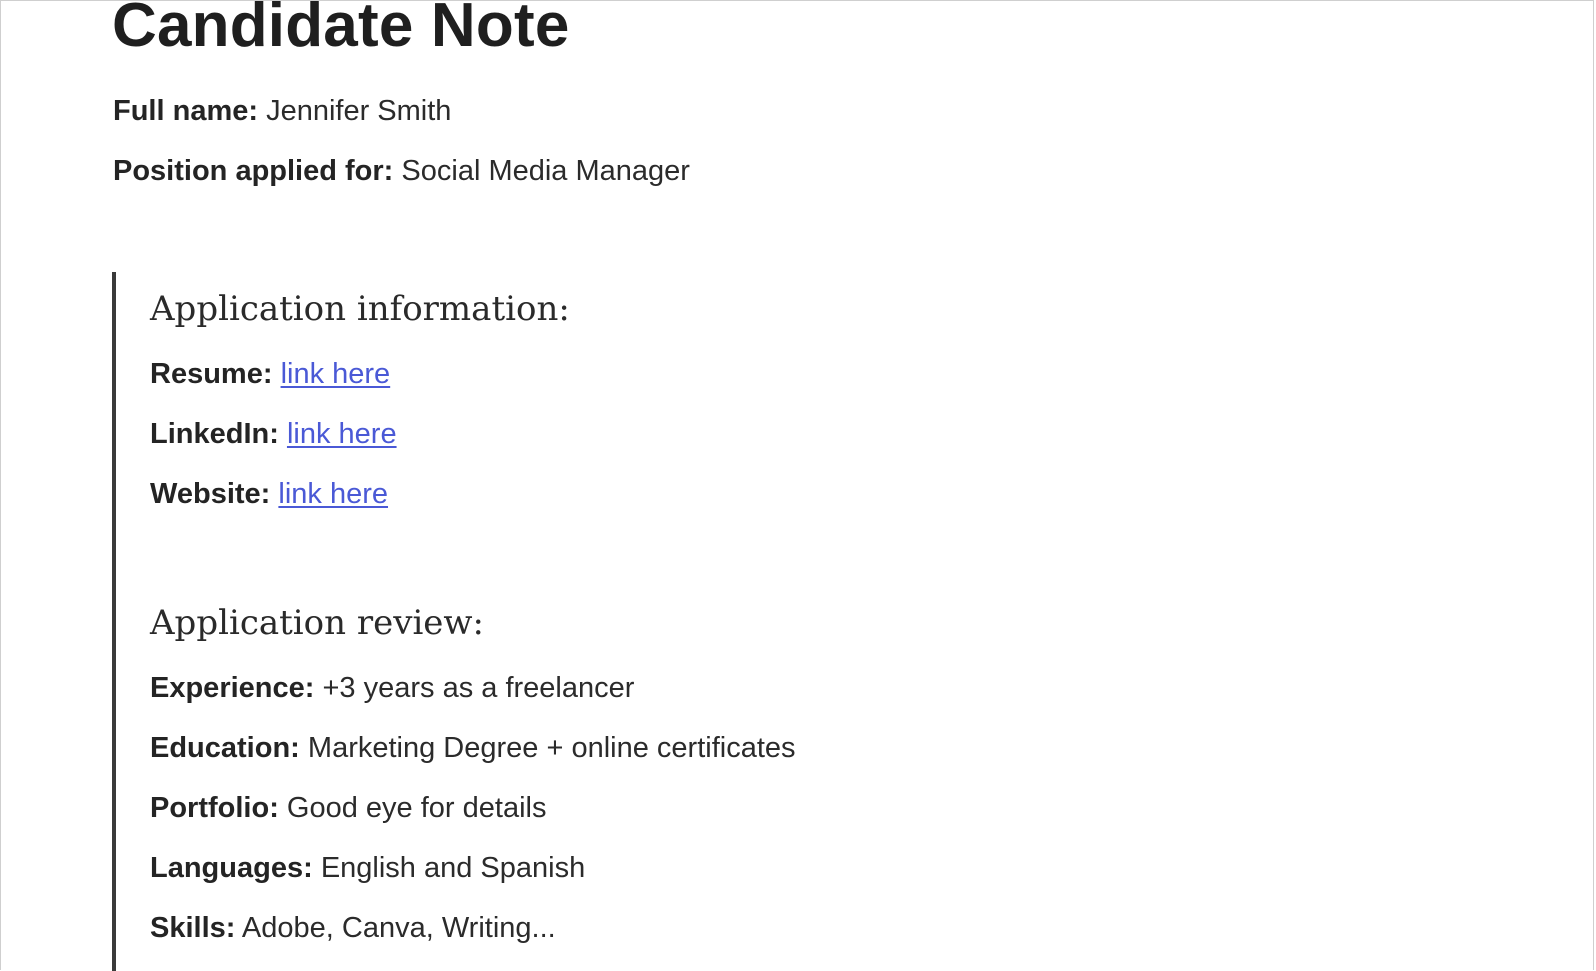 The image size is (1596, 971). What do you see at coordinates (225, 748) in the screenshot?
I see `education-label: Education:` at bounding box center [225, 748].